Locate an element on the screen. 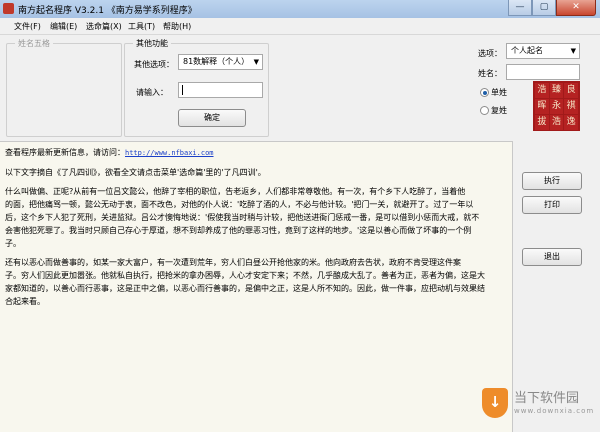  menu-tools: 工具(T) is located at coordinates (141, 26).